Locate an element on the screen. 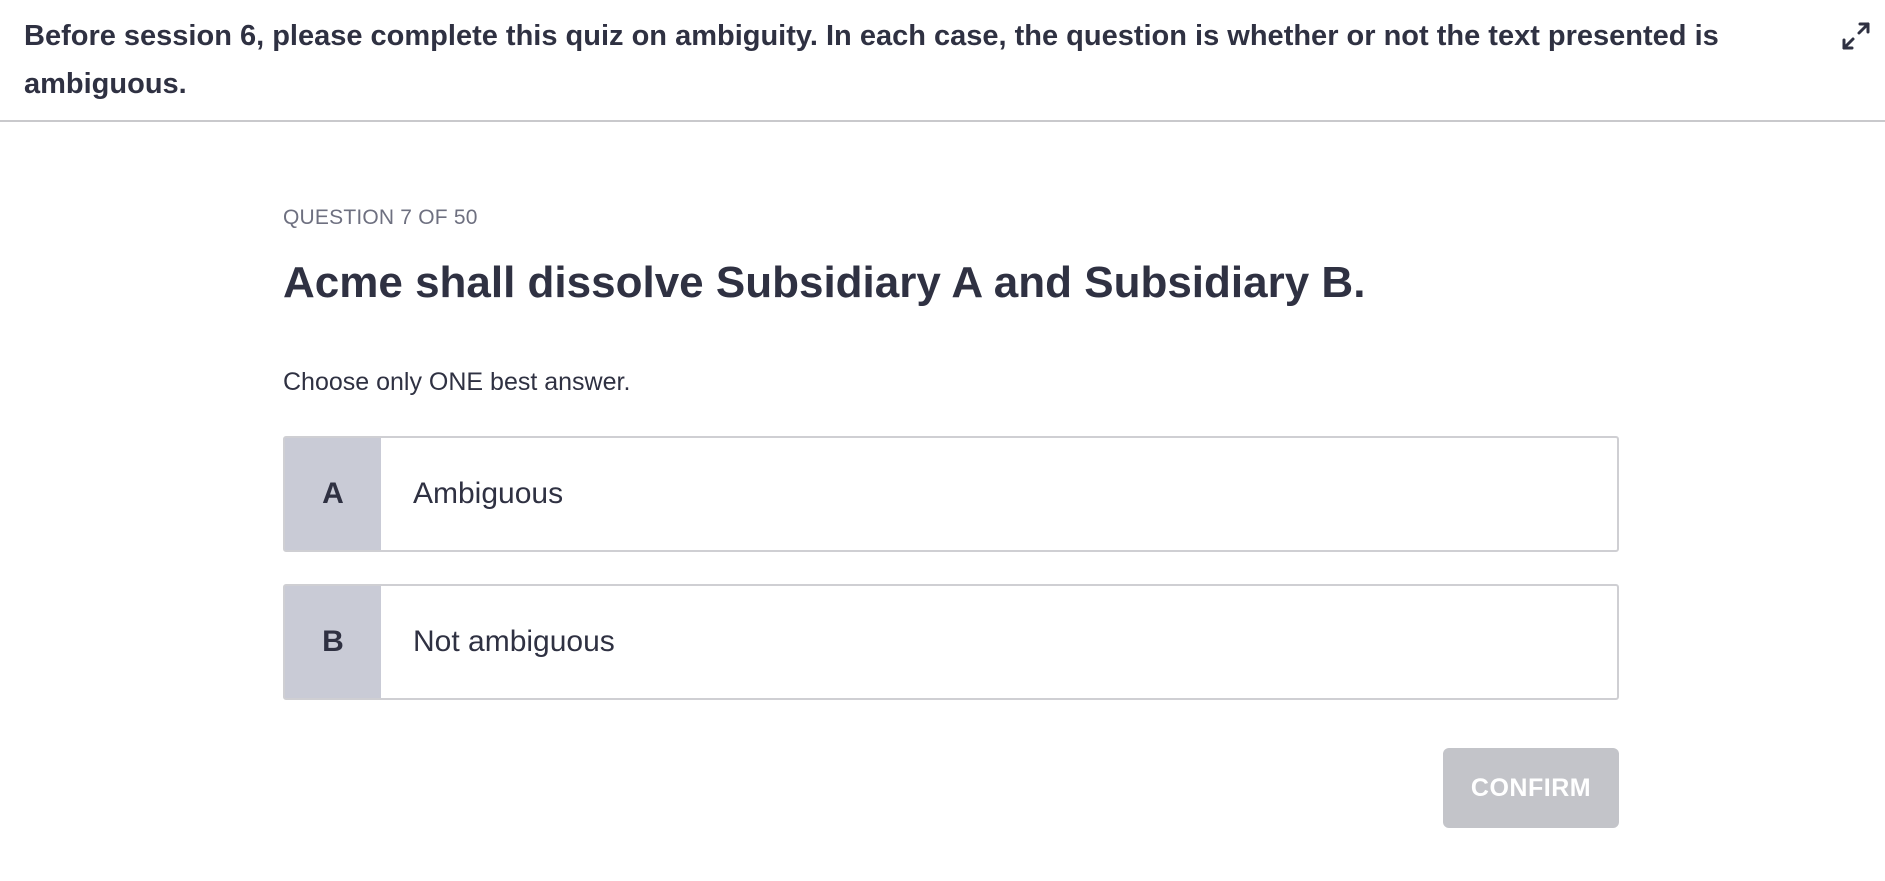 This screenshot has width=1885, height=881. option-letter: B is located at coordinates (333, 642).